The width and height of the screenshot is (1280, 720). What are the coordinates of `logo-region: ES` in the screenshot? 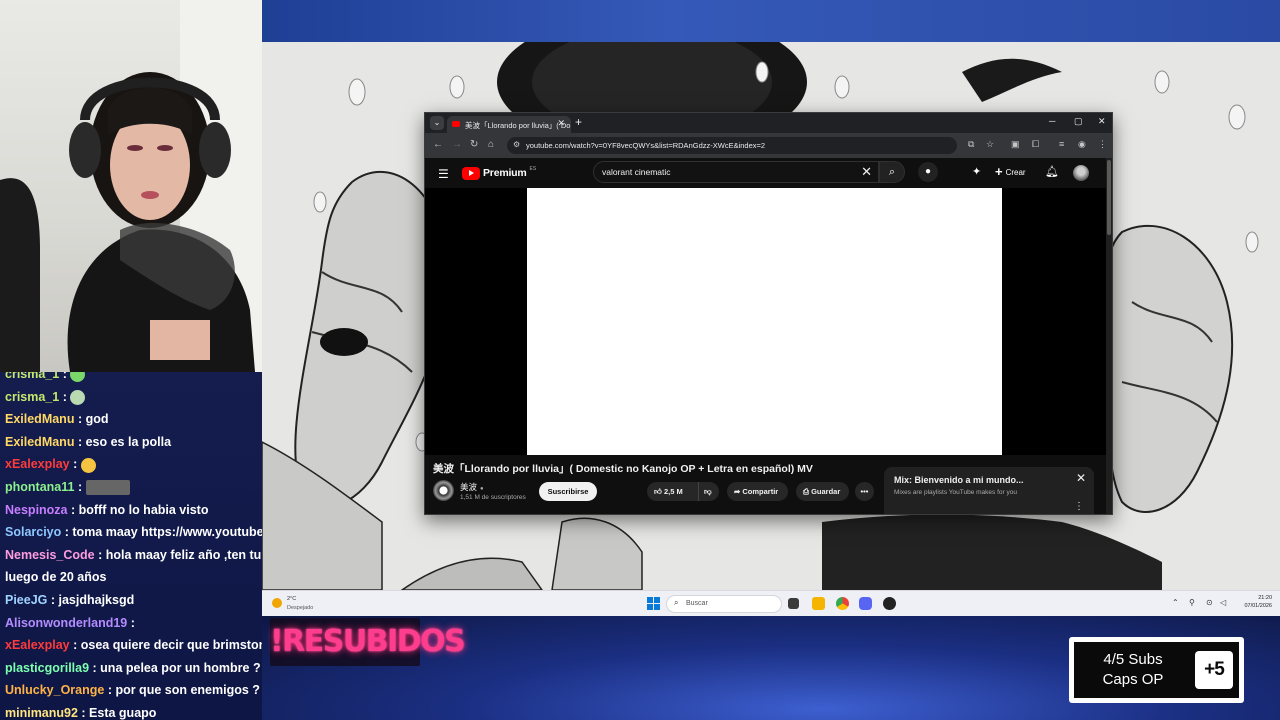 It's located at (533, 169).